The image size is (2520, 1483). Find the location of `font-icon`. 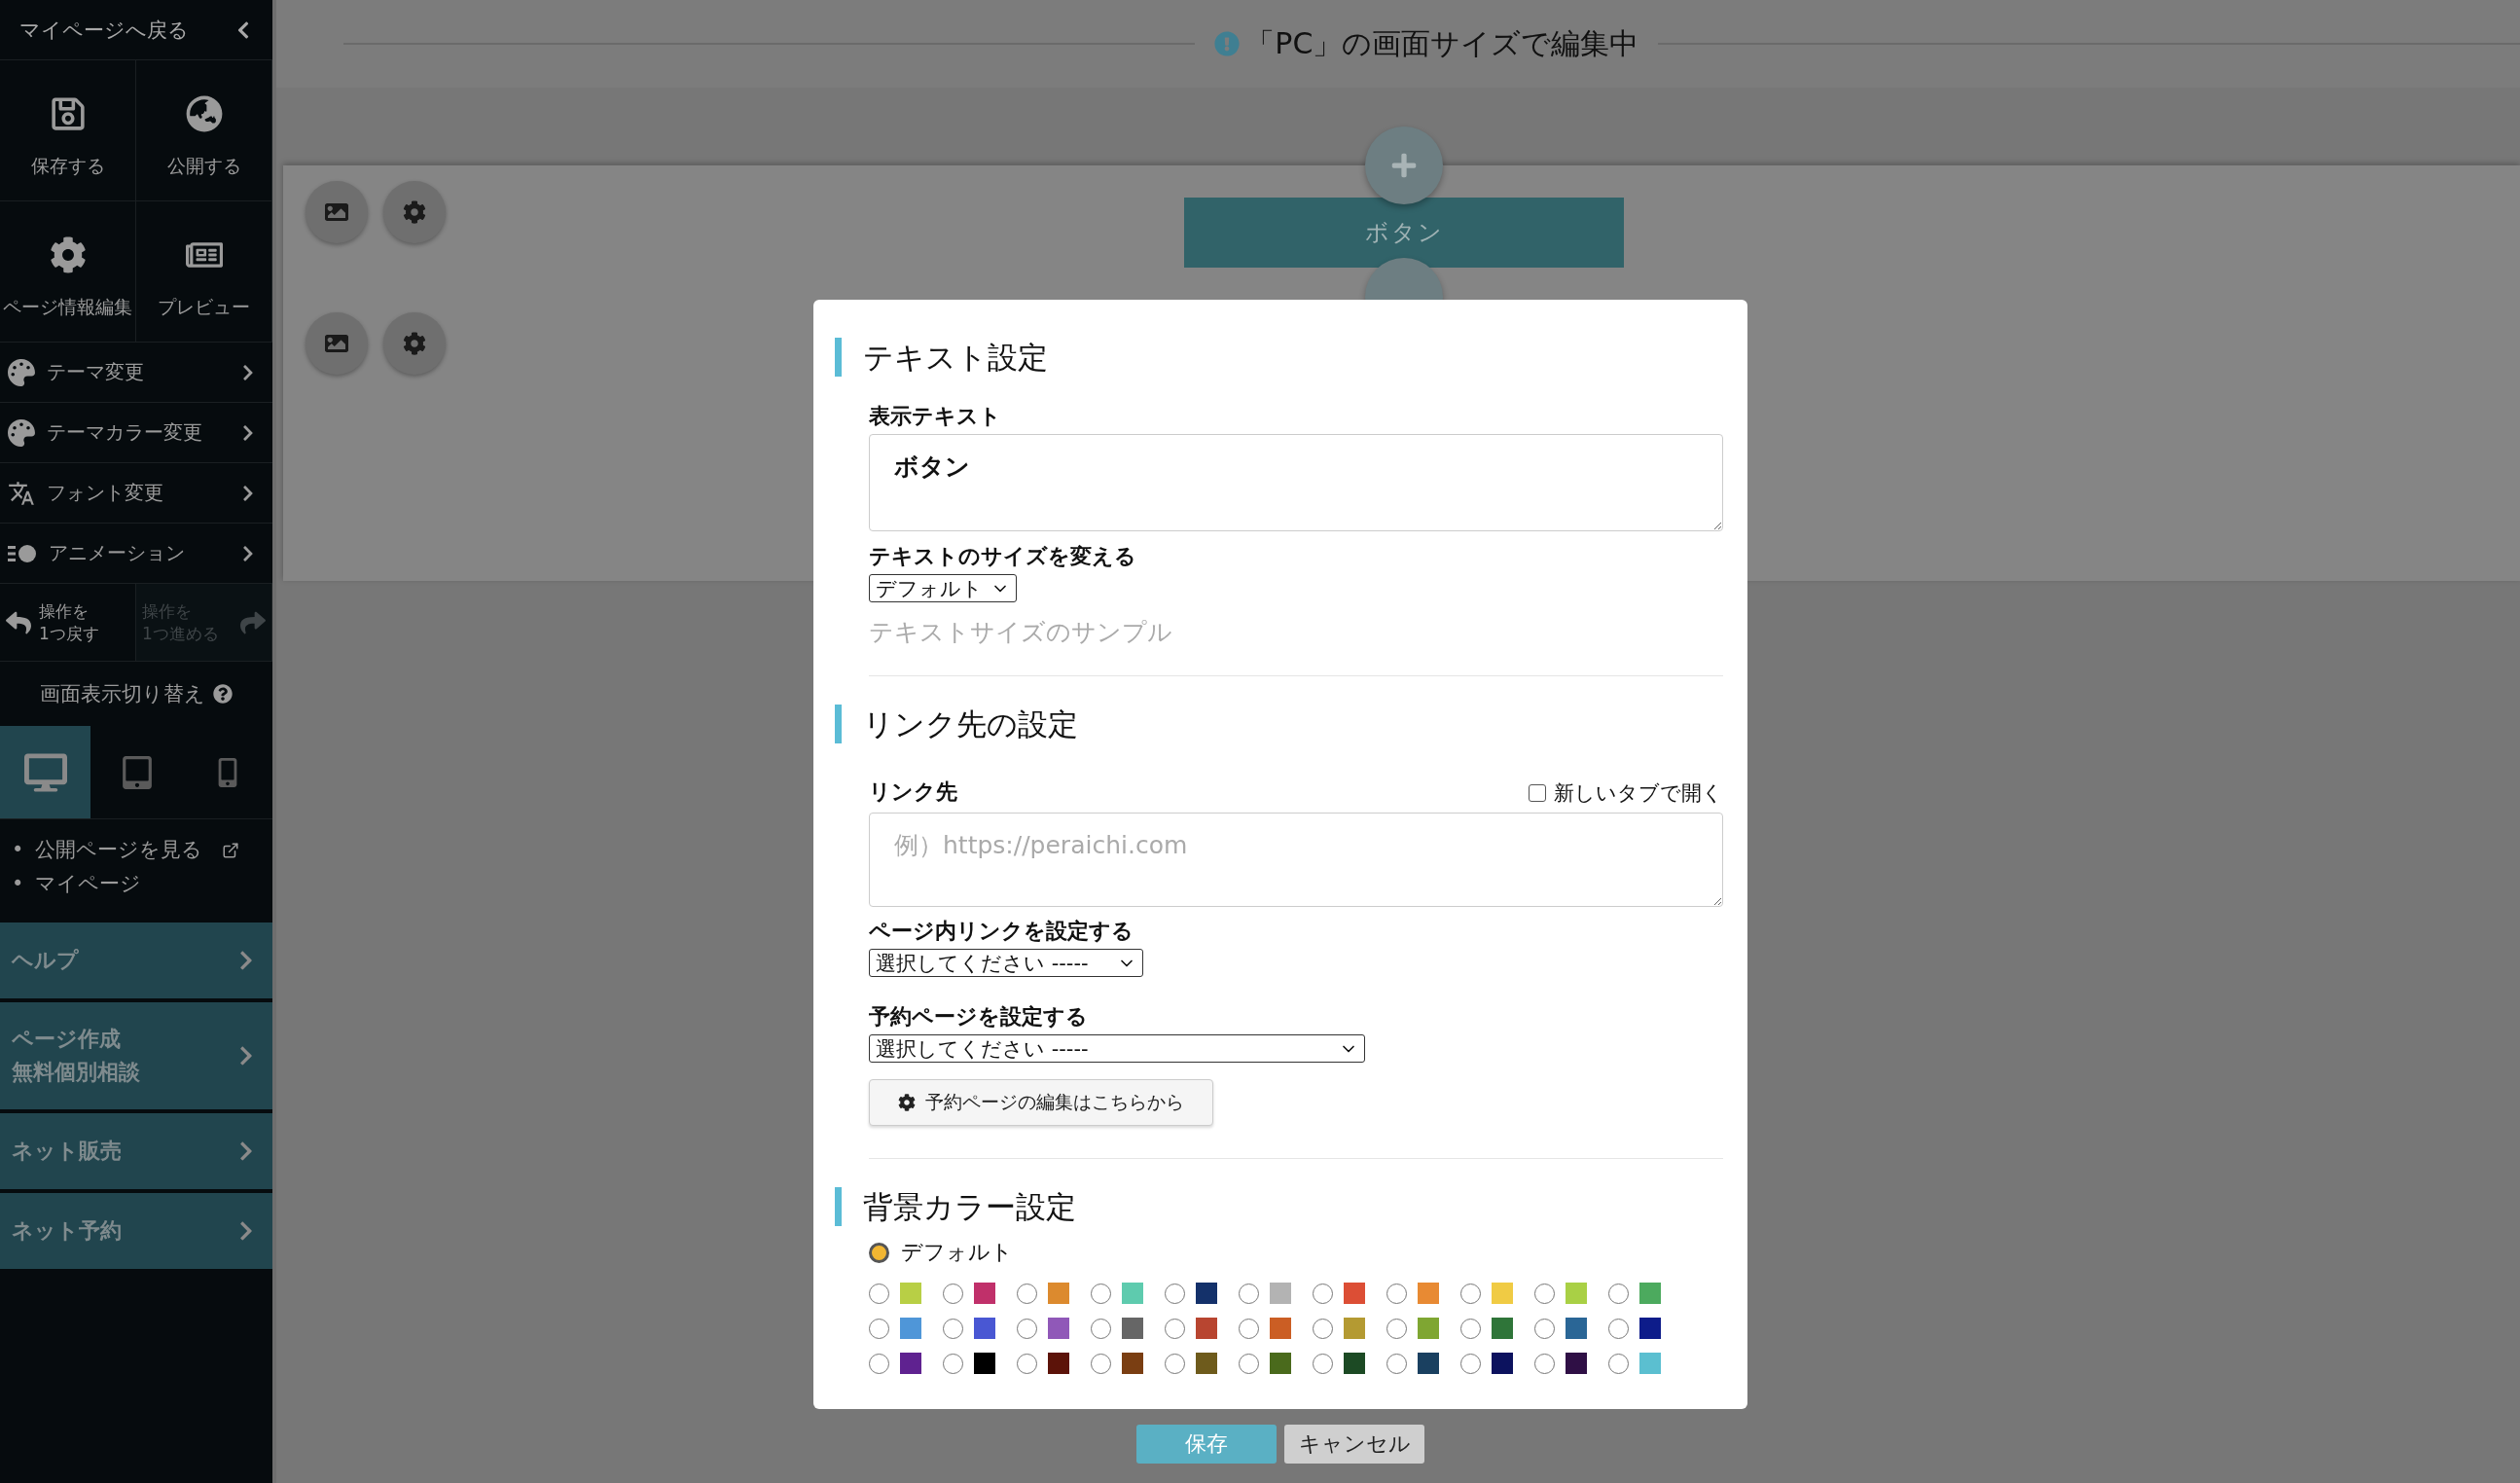

font-icon is located at coordinates (21, 493).